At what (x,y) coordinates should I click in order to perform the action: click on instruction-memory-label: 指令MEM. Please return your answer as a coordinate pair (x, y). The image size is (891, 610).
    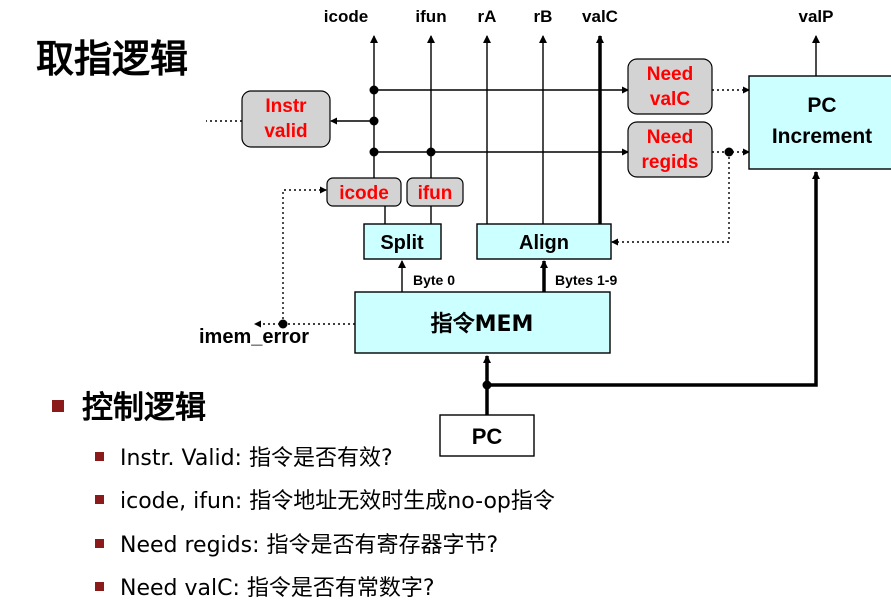
    Looking at the image, I should click on (482, 324).